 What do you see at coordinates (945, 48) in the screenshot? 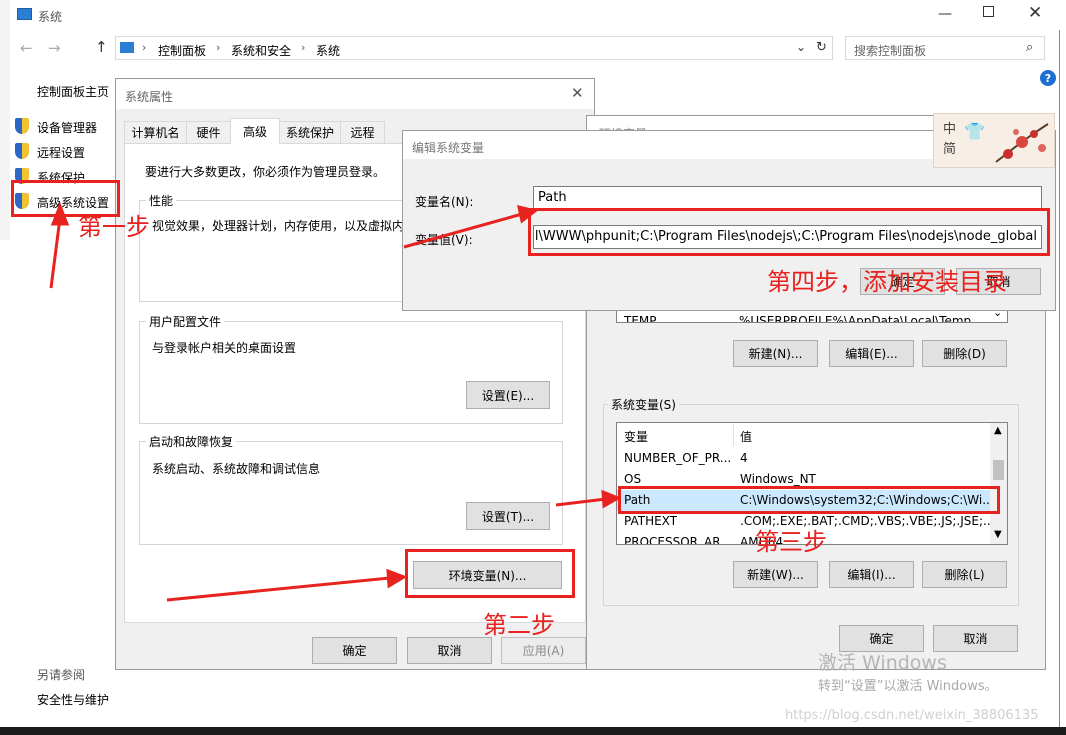
I see `search-input: 搜索控制面板 ⌕` at bounding box center [945, 48].